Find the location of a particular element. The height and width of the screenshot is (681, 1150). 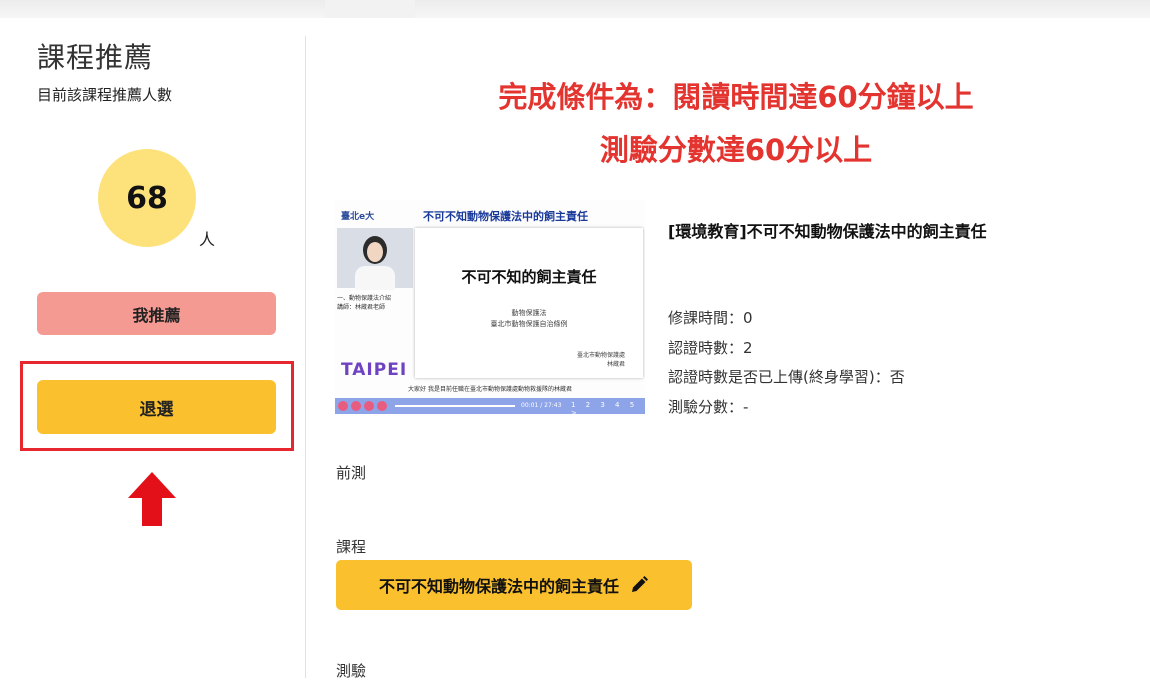

thumbnail-side-text: 一、動物保護法介紹 講師：林蔵君老師 is located at coordinates (364, 303).